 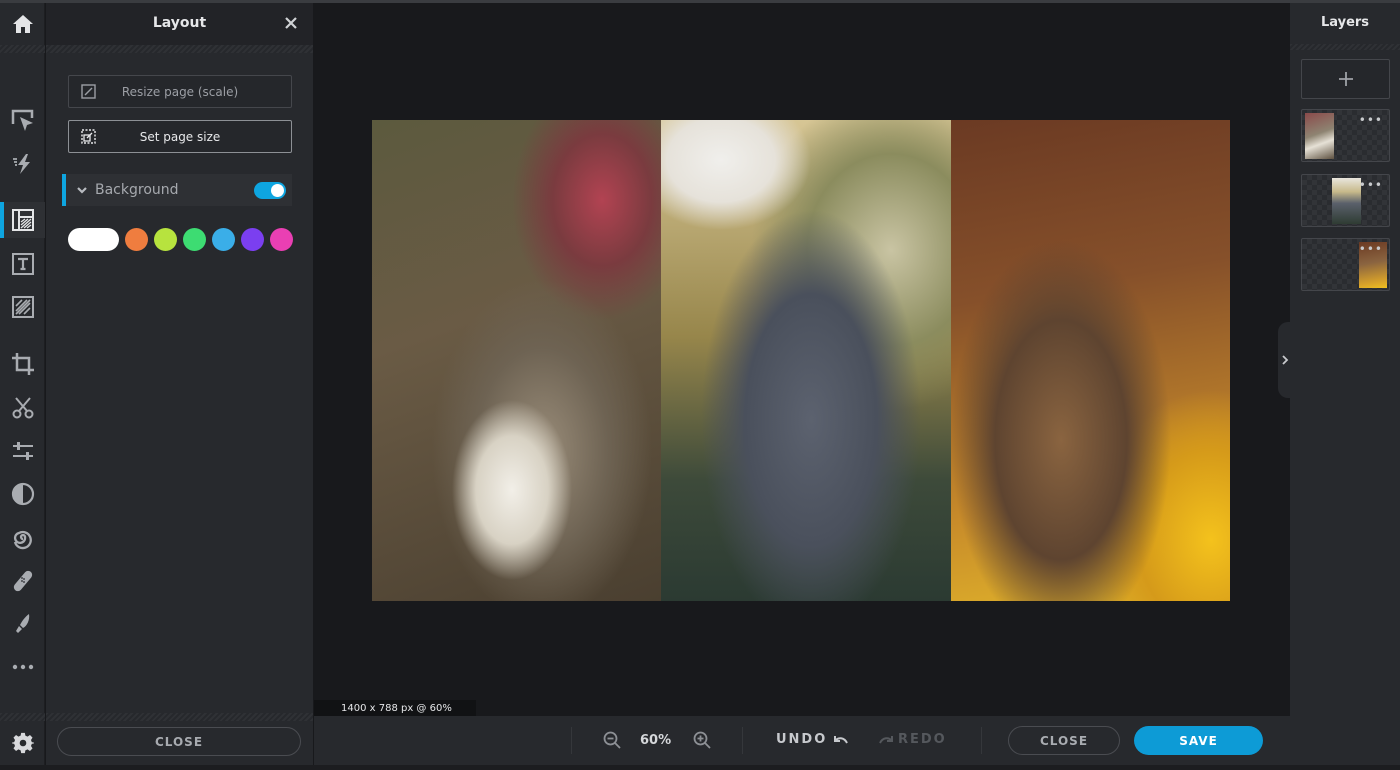 I want to click on zoom-in-icon, so click(x=702, y=740).